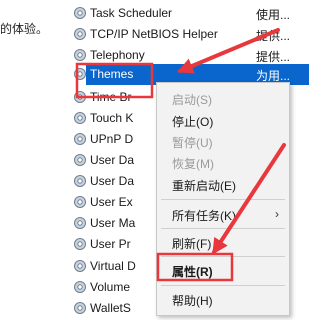 The height and width of the screenshot is (320, 320). I want to click on menu-item-label: 刷新(F), so click(192, 244).